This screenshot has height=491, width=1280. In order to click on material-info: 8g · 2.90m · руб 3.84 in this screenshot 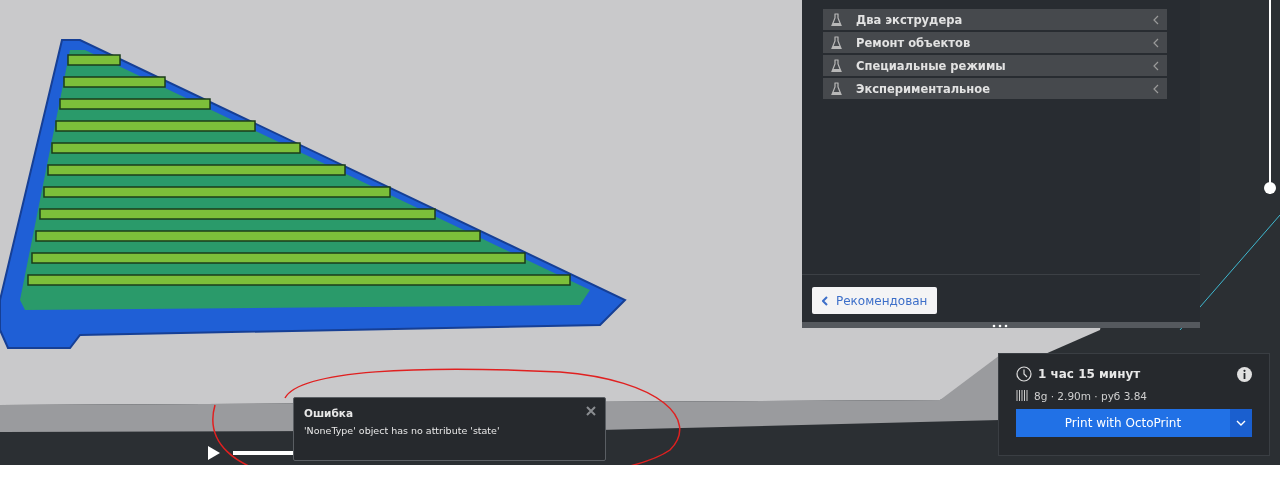, I will do `click(1091, 395)`.